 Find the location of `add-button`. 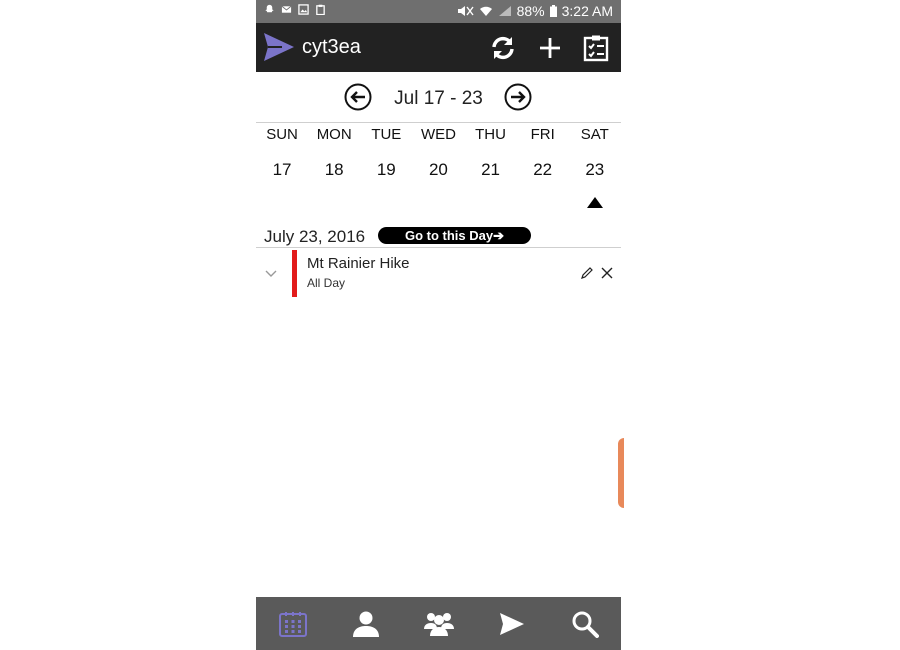

add-button is located at coordinates (550, 48).